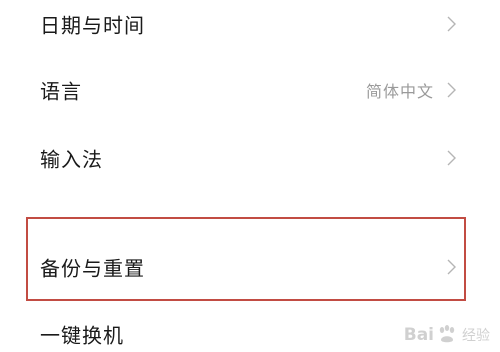  Describe the element at coordinates (399, 91) in the screenshot. I see `settings-item-value: 简体中文` at that location.